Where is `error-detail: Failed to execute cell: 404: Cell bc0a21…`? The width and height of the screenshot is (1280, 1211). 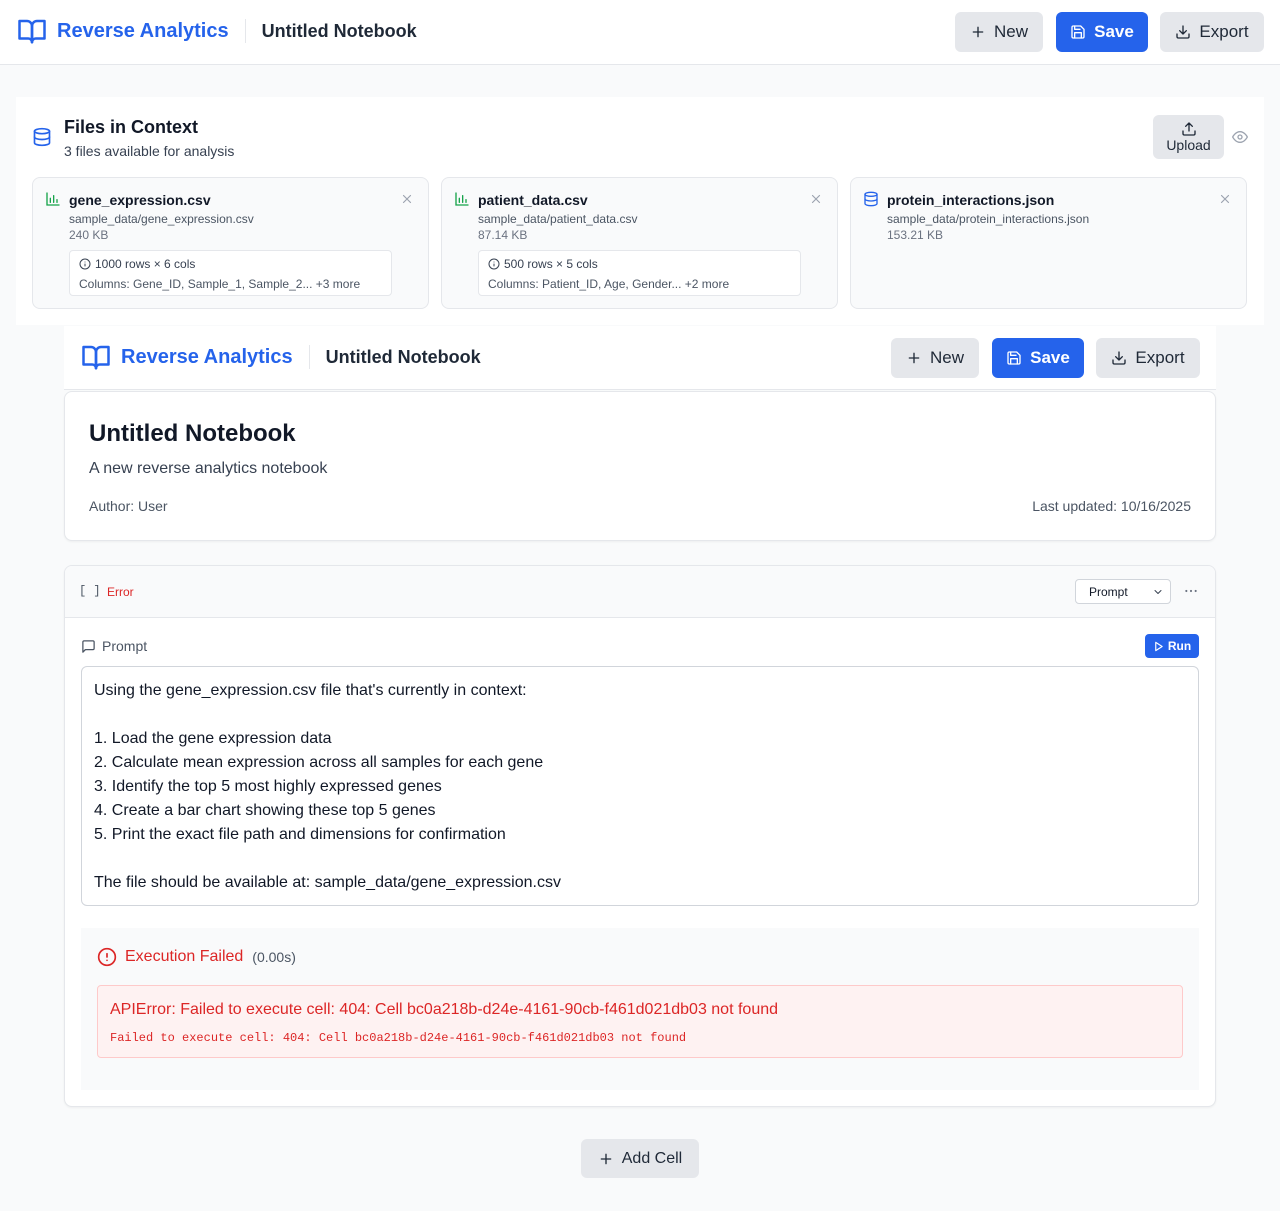
error-detail: Failed to execute cell: 404: Cell bc0a21… is located at coordinates (398, 1038).